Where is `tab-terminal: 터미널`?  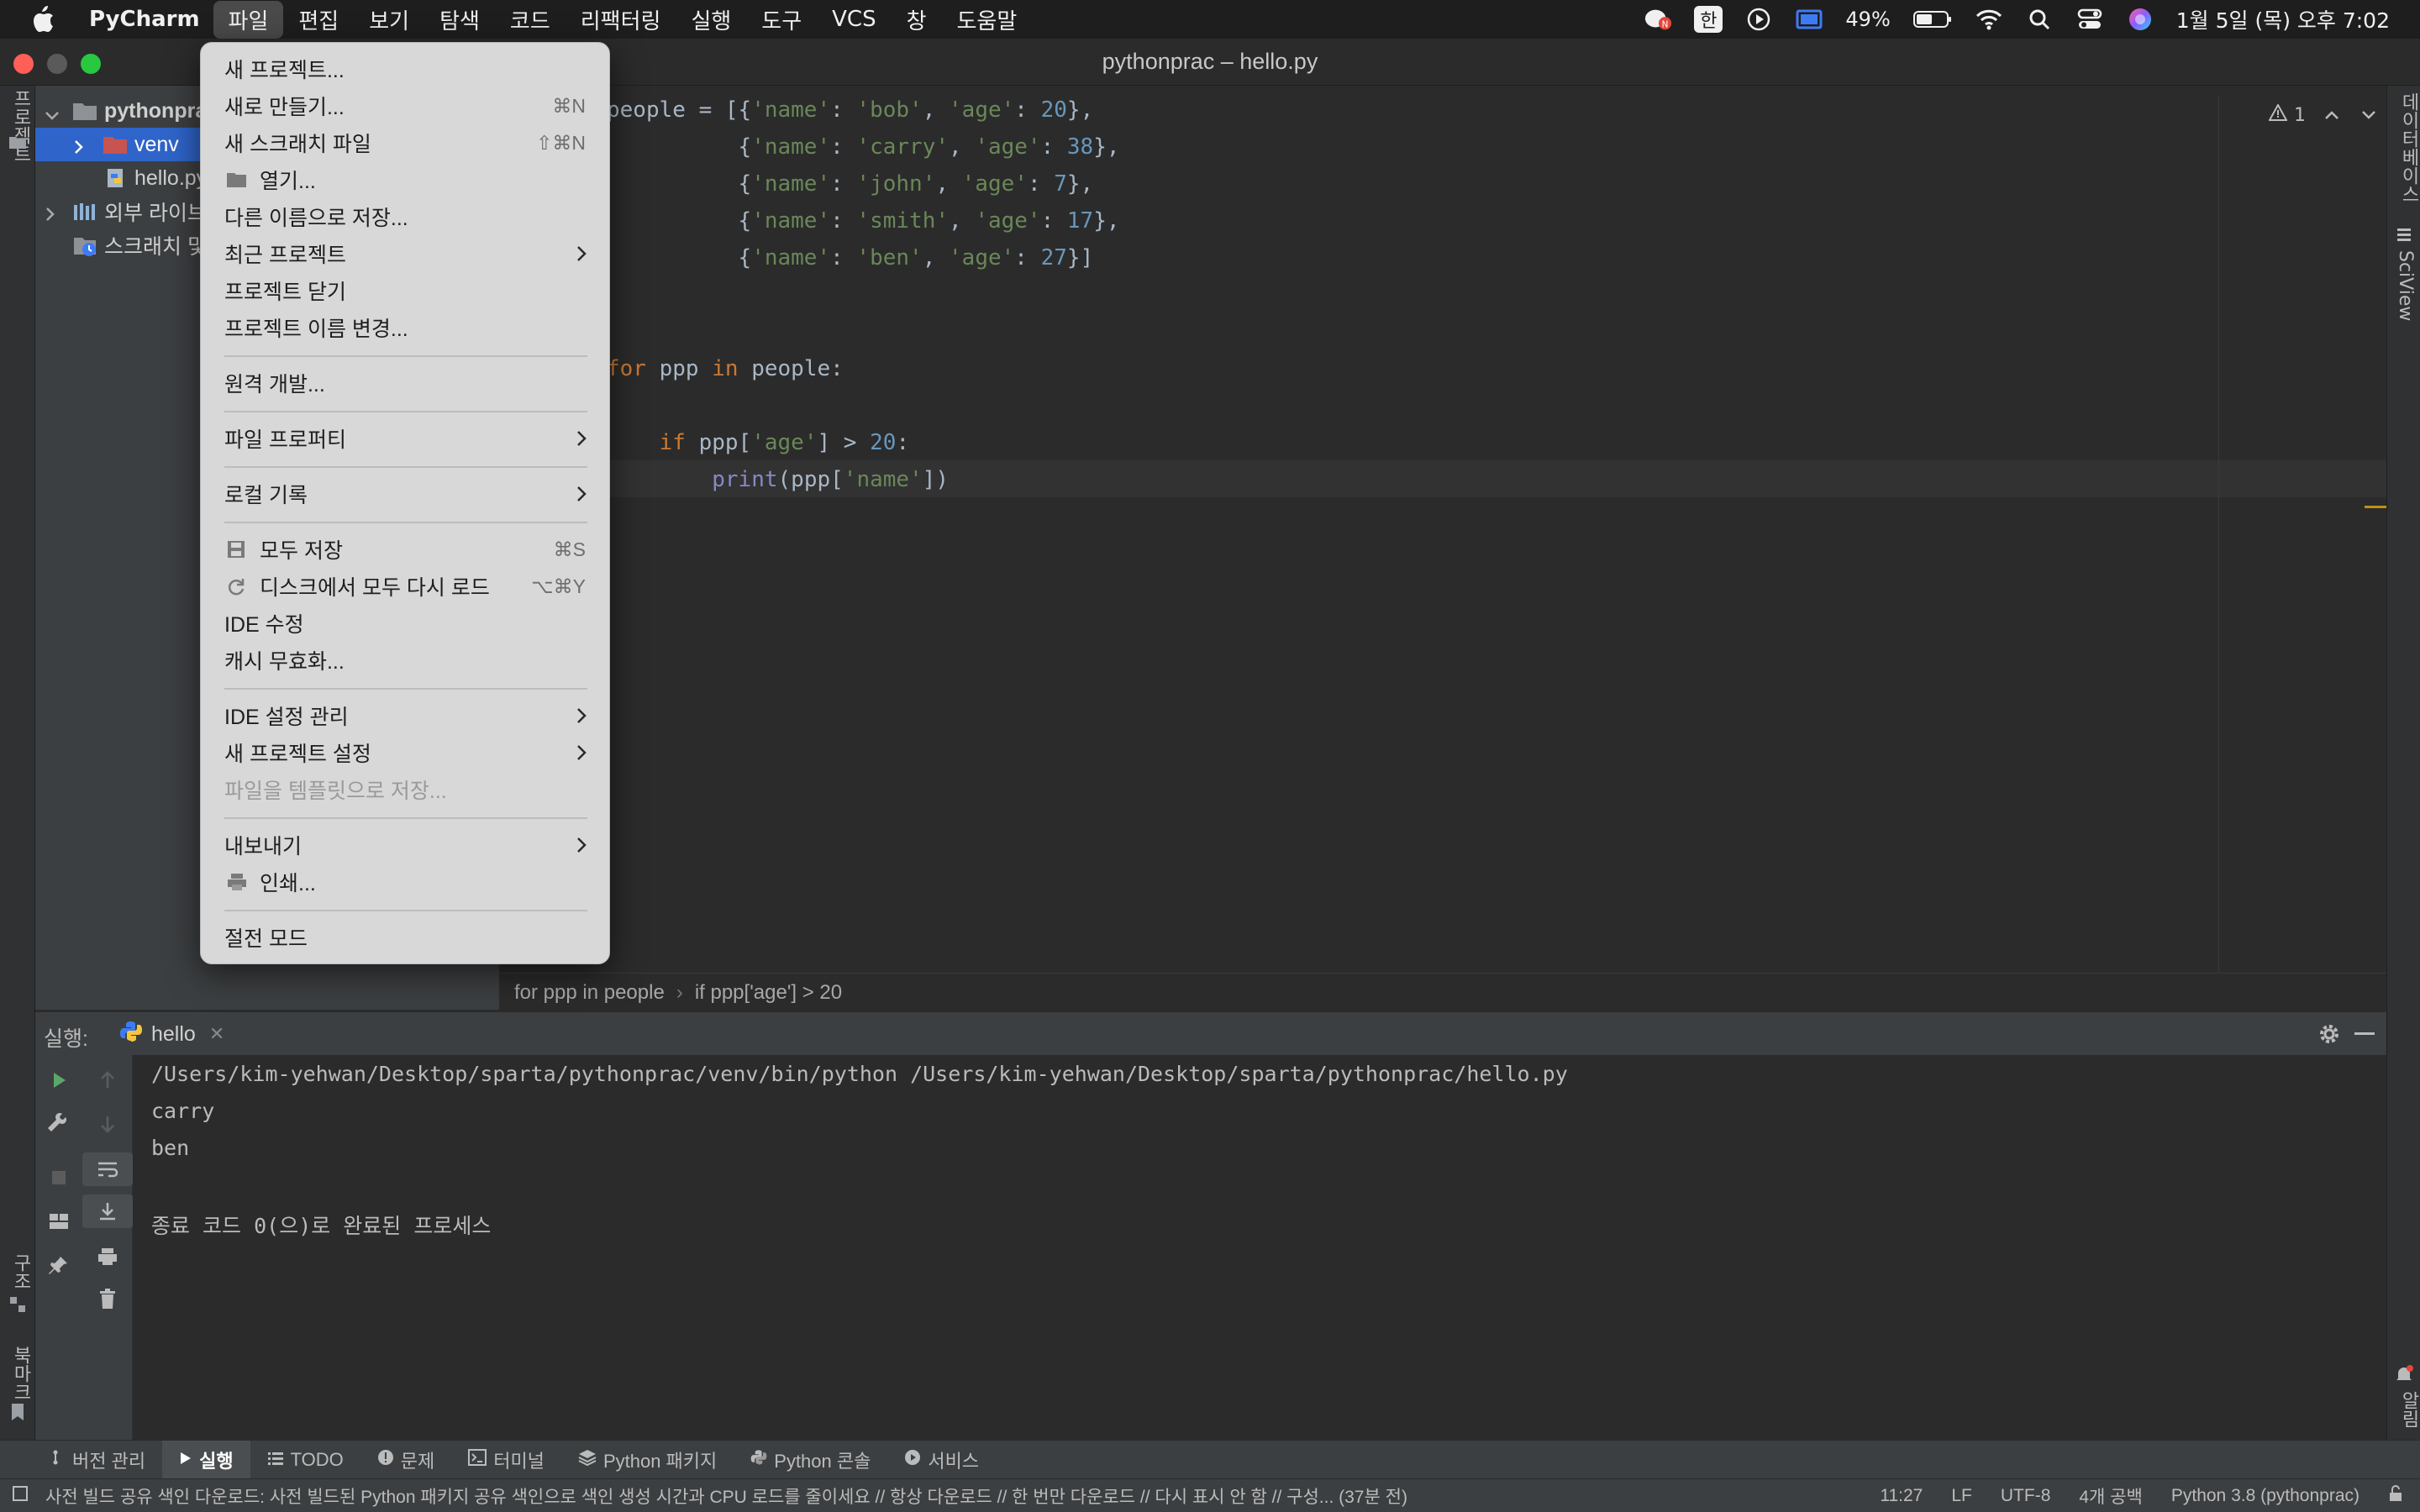
tab-terminal: 터미널 is located at coordinates (506, 1460).